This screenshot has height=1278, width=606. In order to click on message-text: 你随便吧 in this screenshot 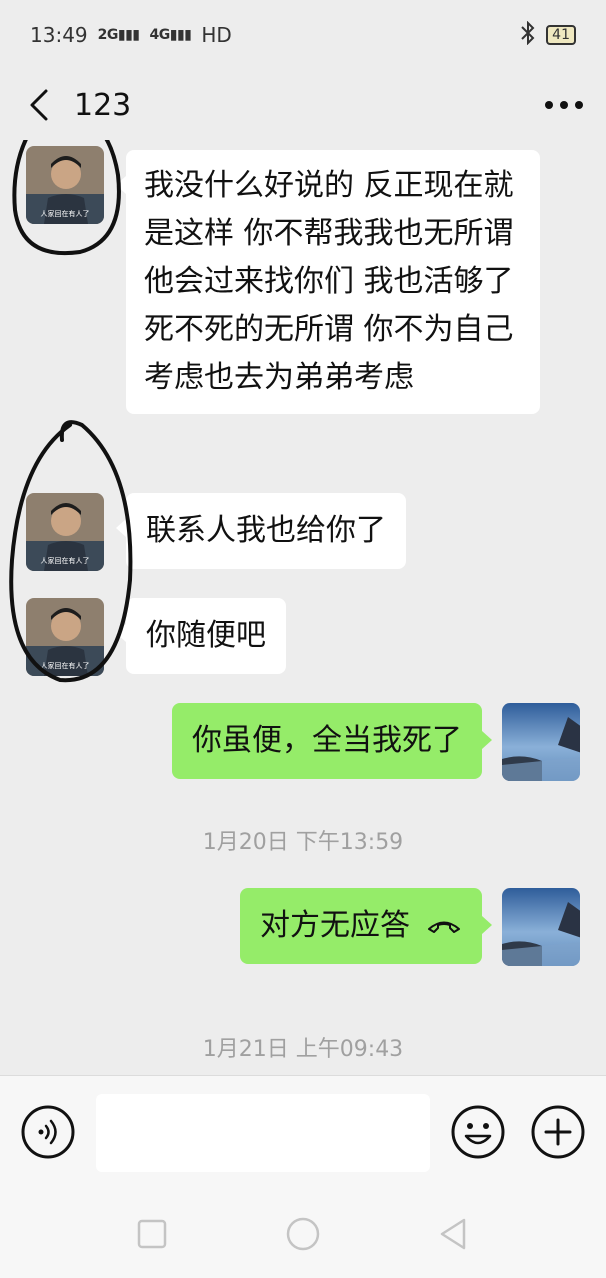, I will do `click(206, 635)`.